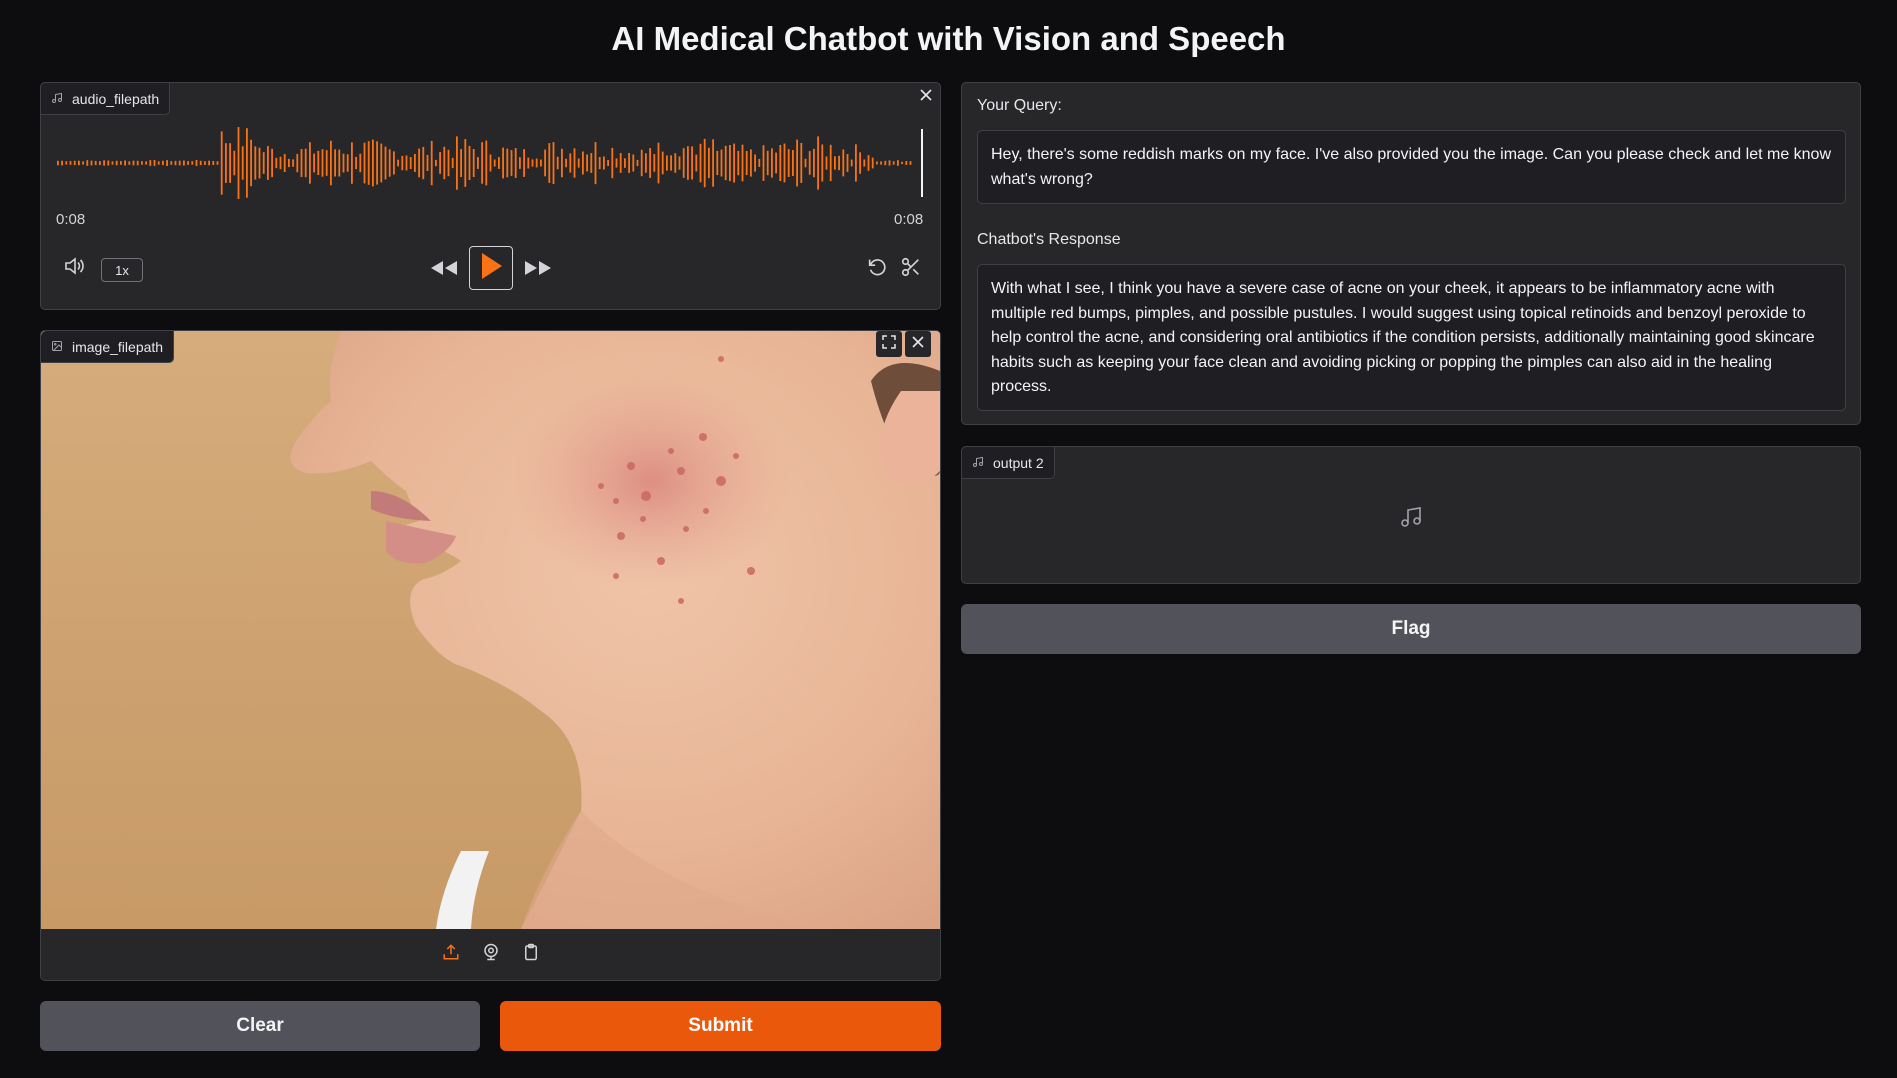  I want to click on volume-button, so click(74, 268).